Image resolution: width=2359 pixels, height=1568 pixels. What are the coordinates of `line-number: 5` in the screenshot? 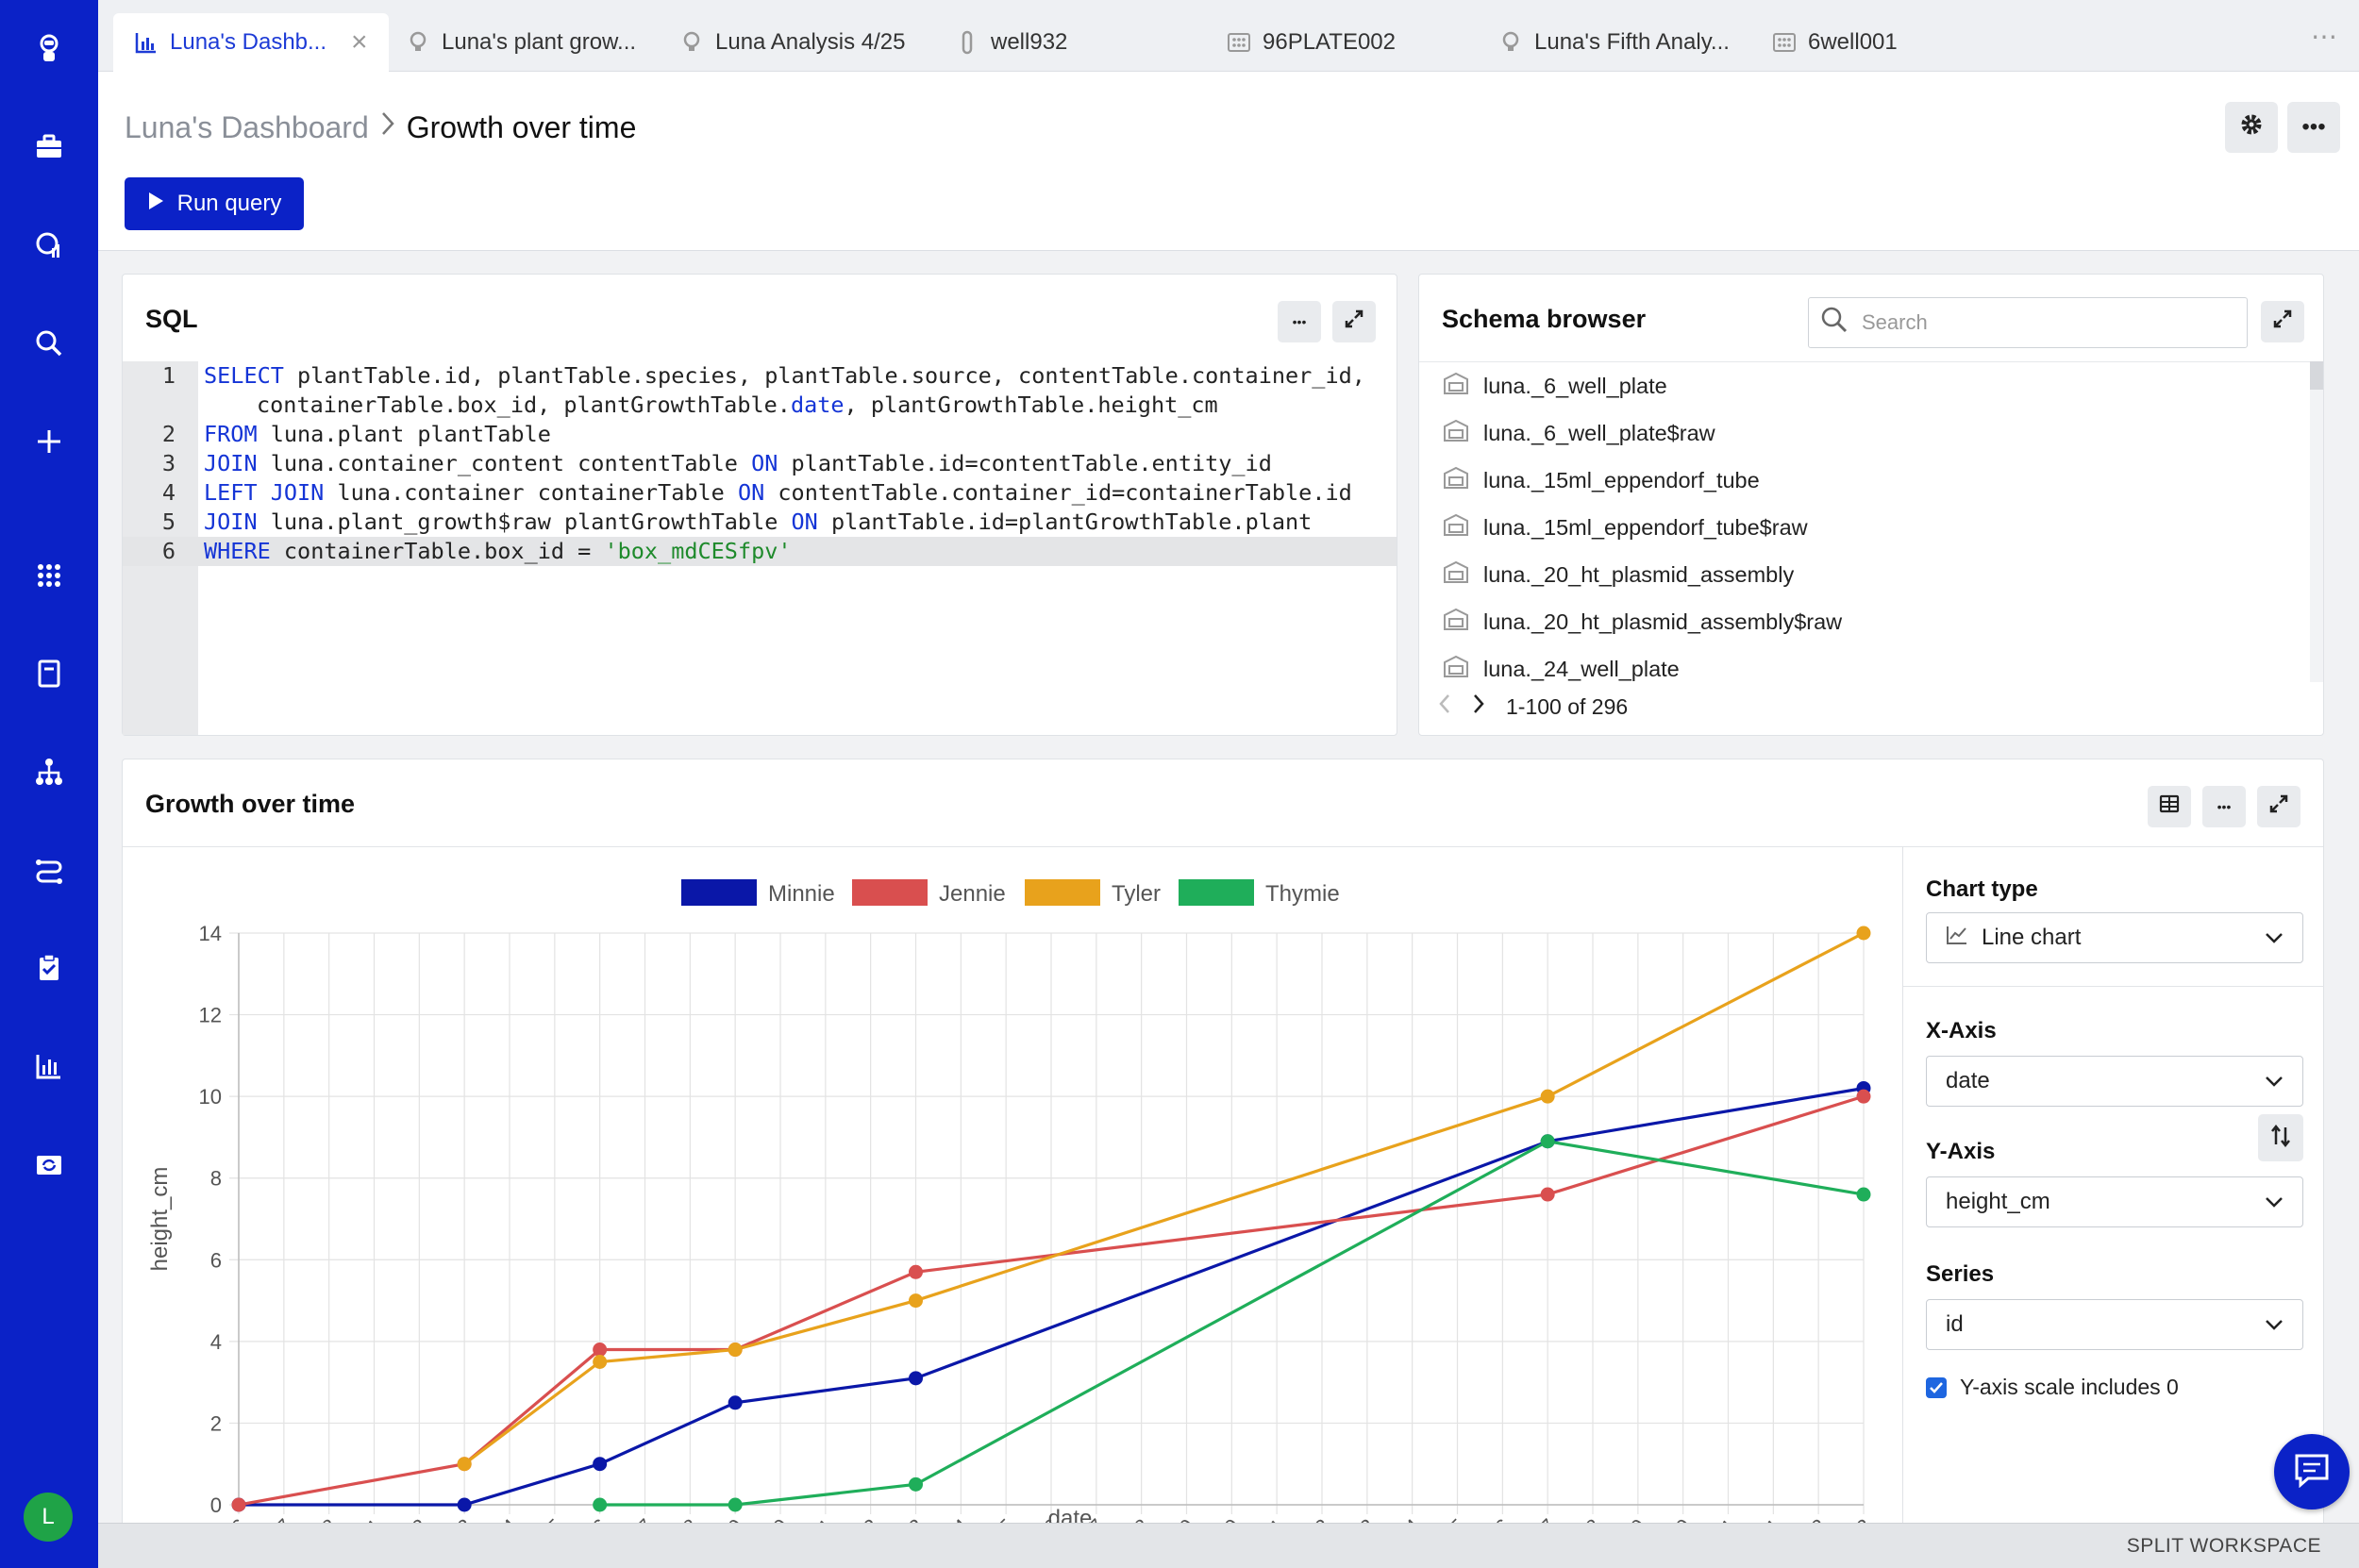 It's located at (168, 522).